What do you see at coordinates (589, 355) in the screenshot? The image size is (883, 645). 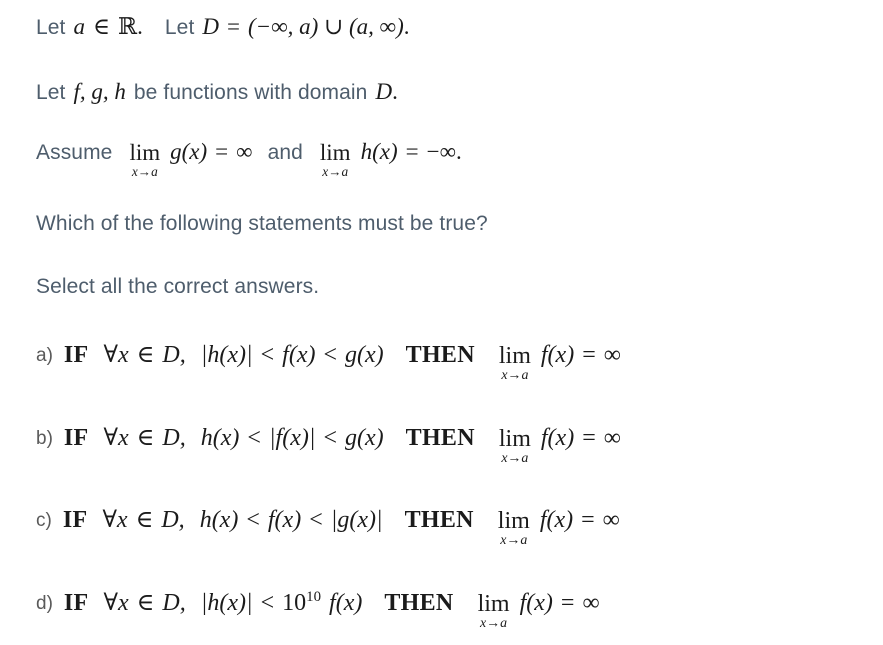 I see `conclusion-equals-a: =` at bounding box center [589, 355].